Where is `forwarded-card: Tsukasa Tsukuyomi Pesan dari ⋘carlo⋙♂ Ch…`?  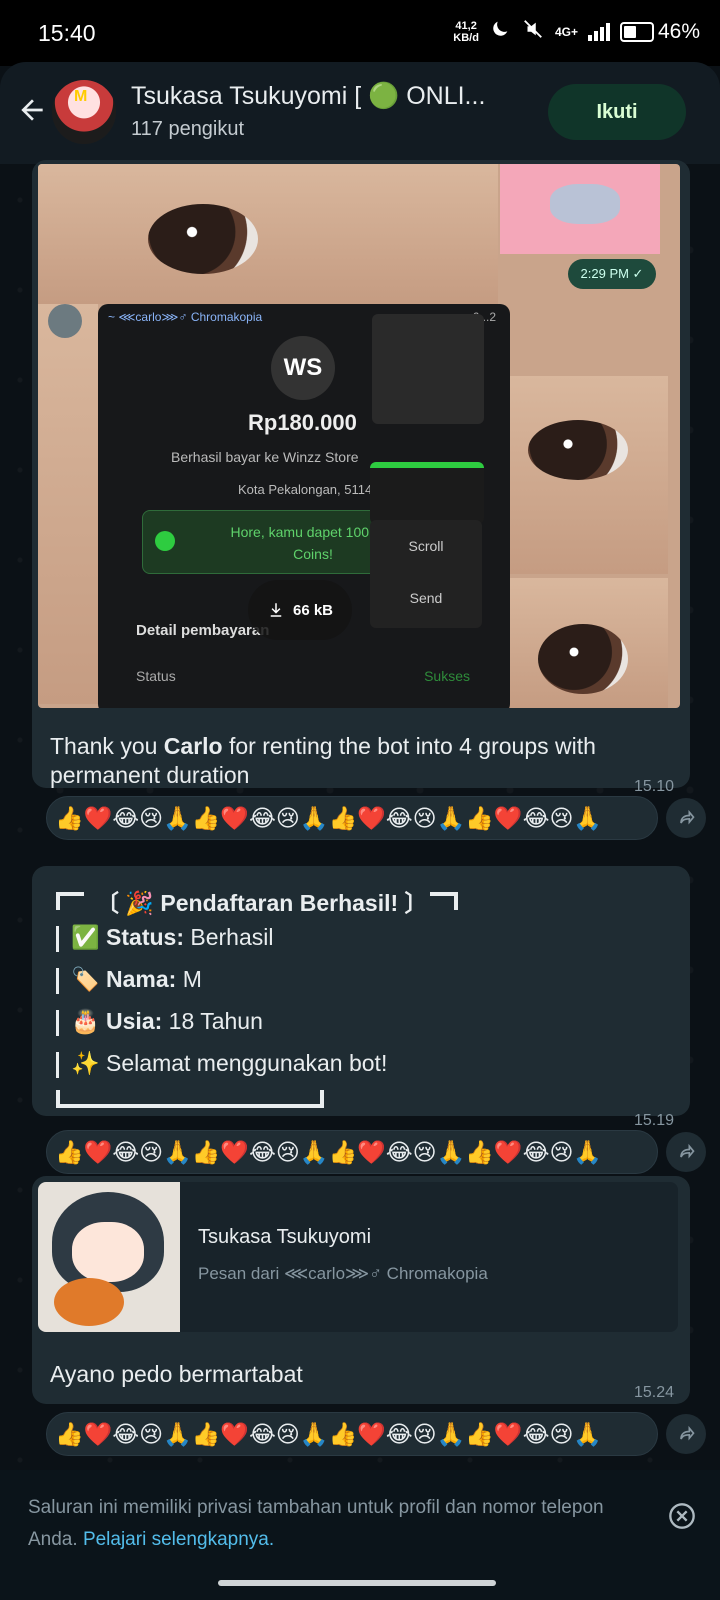 forwarded-card: Tsukasa Tsukuyomi Pesan dari ⋘carlo⋙♂ Ch… is located at coordinates (358, 1257).